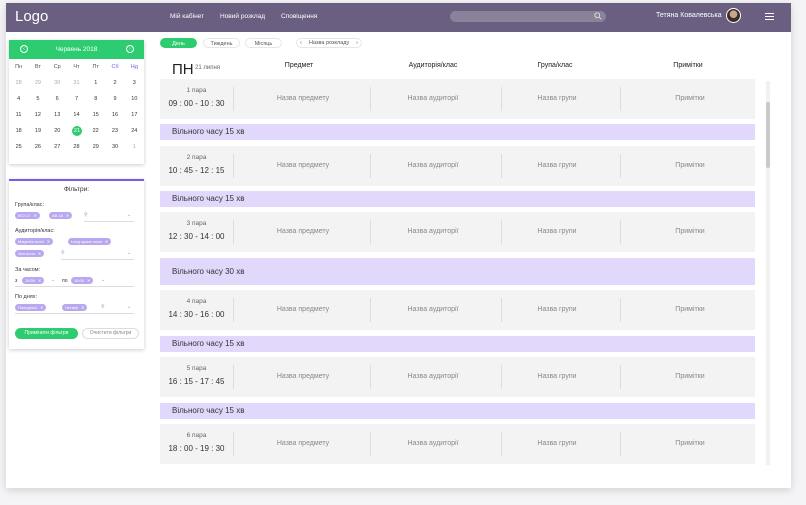  I want to click on chip-label: 18:00, so click(79, 280).